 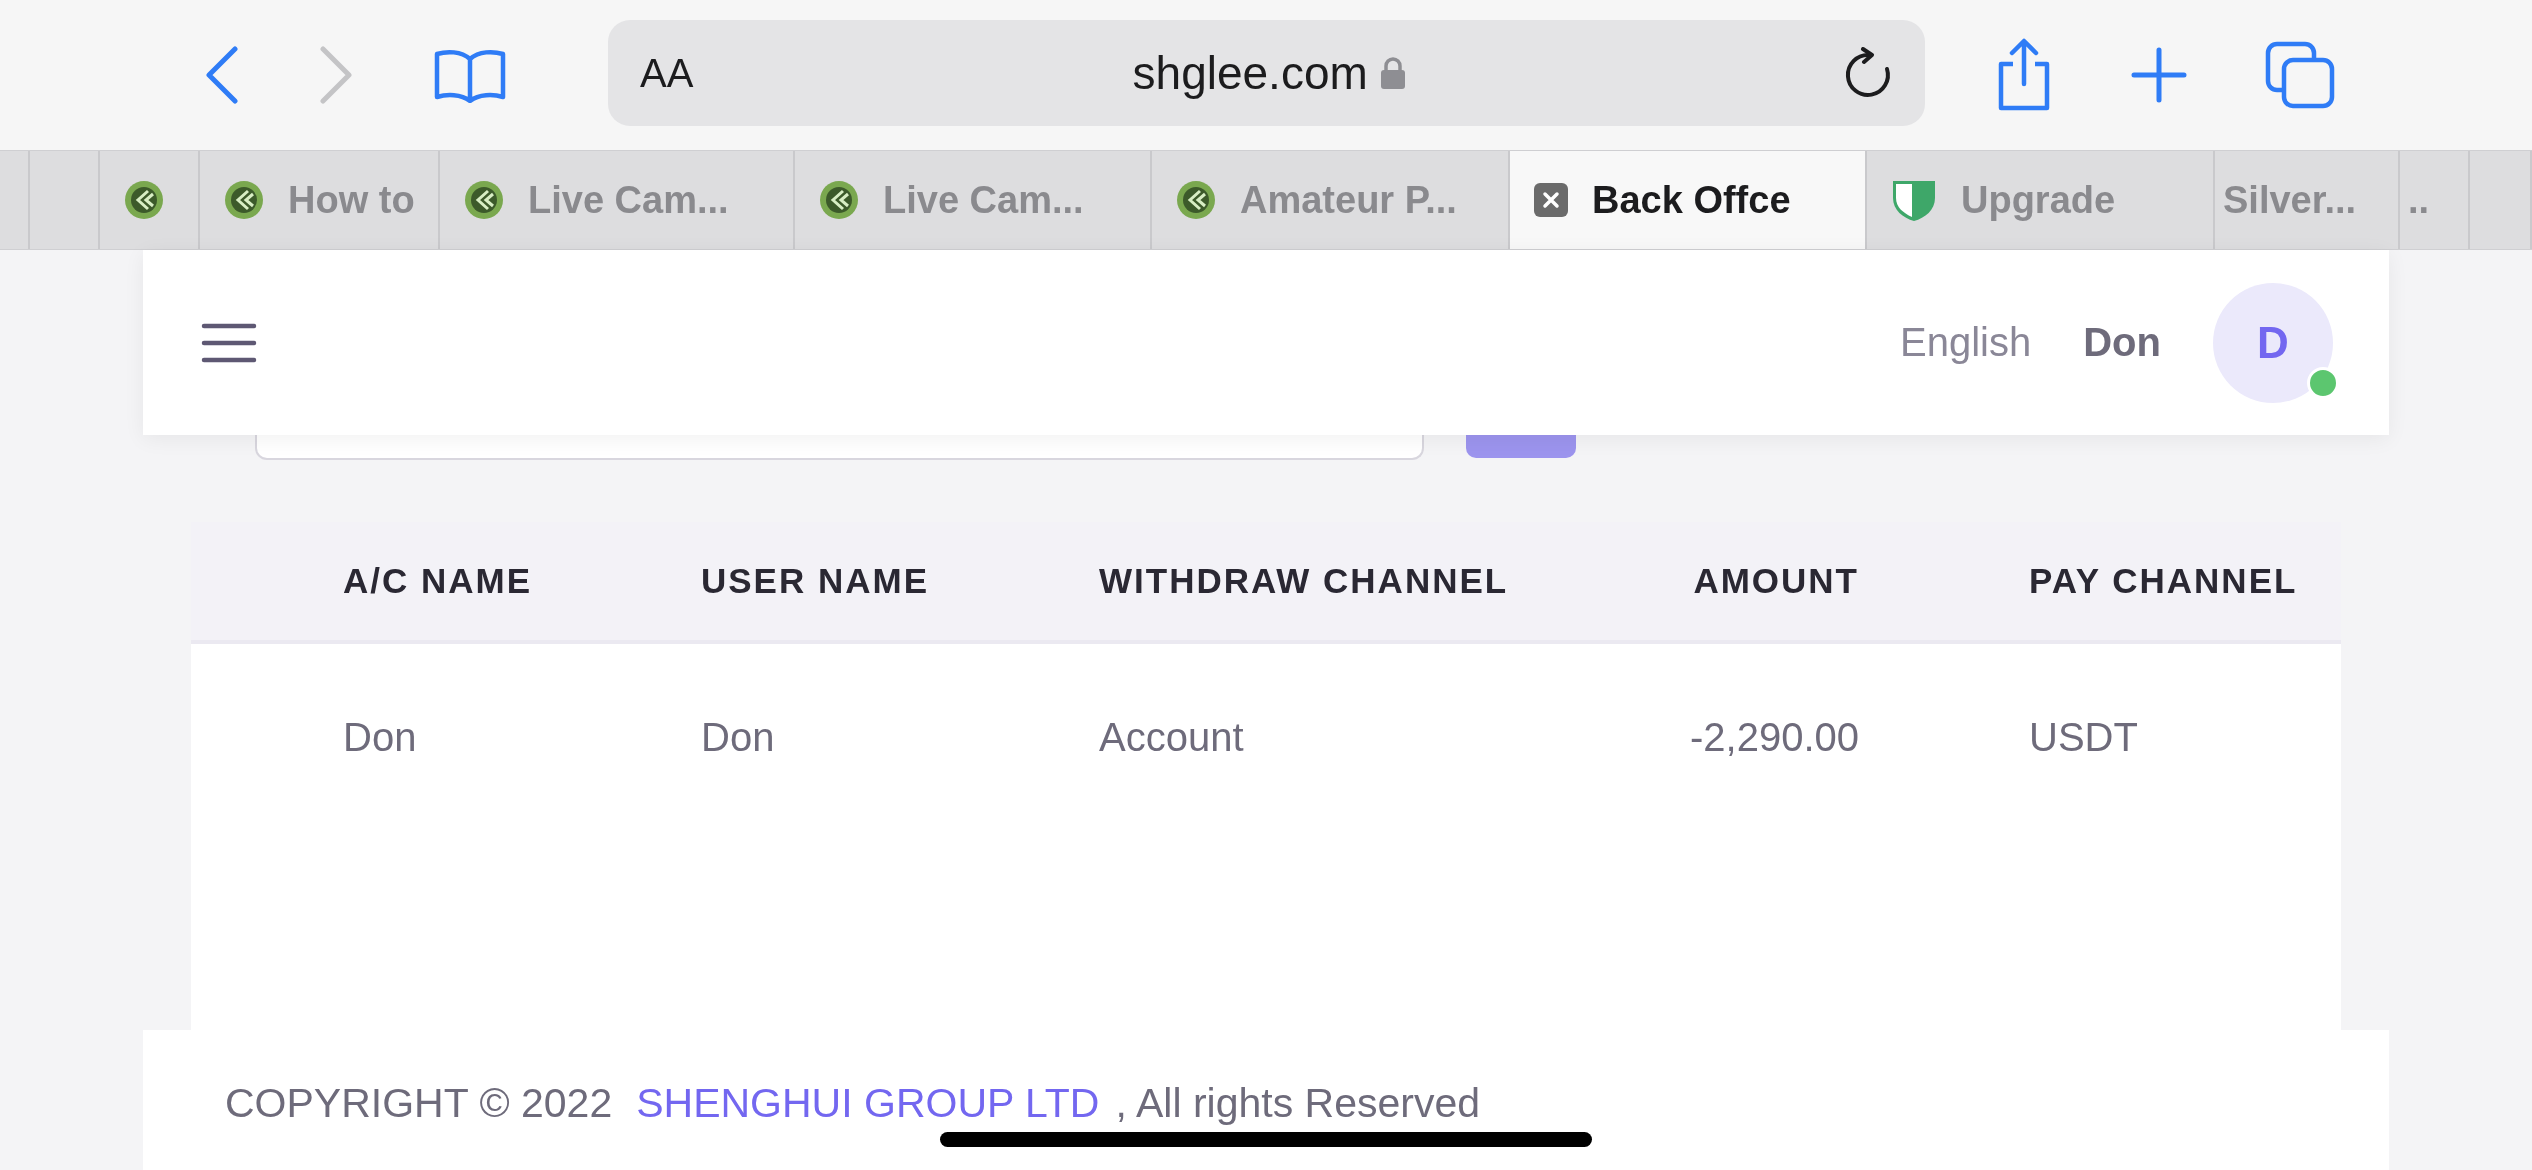 What do you see at coordinates (1392, 73) in the screenshot?
I see `lock-icon` at bounding box center [1392, 73].